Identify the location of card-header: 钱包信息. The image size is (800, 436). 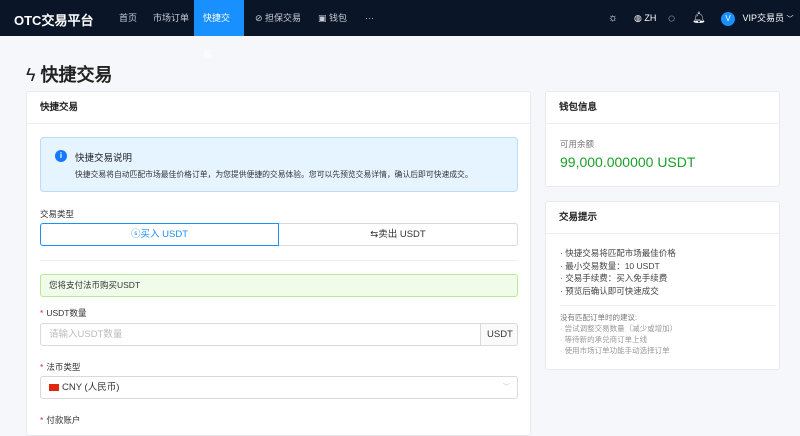
(662, 108).